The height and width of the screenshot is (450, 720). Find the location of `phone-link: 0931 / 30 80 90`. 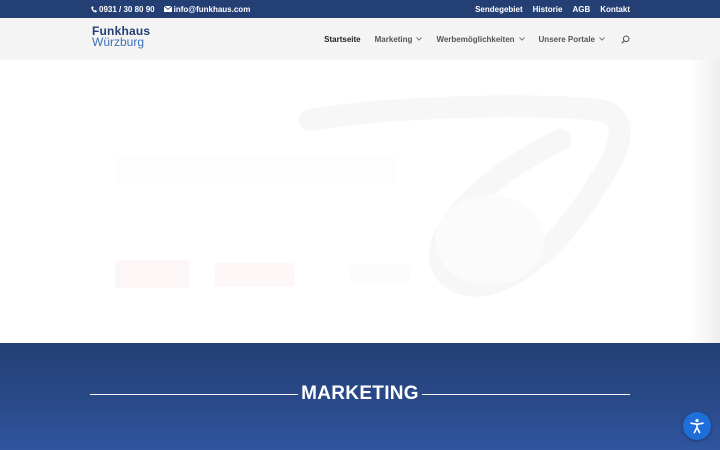

phone-link: 0931 / 30 80 90 is located at coordinates (123, 9).